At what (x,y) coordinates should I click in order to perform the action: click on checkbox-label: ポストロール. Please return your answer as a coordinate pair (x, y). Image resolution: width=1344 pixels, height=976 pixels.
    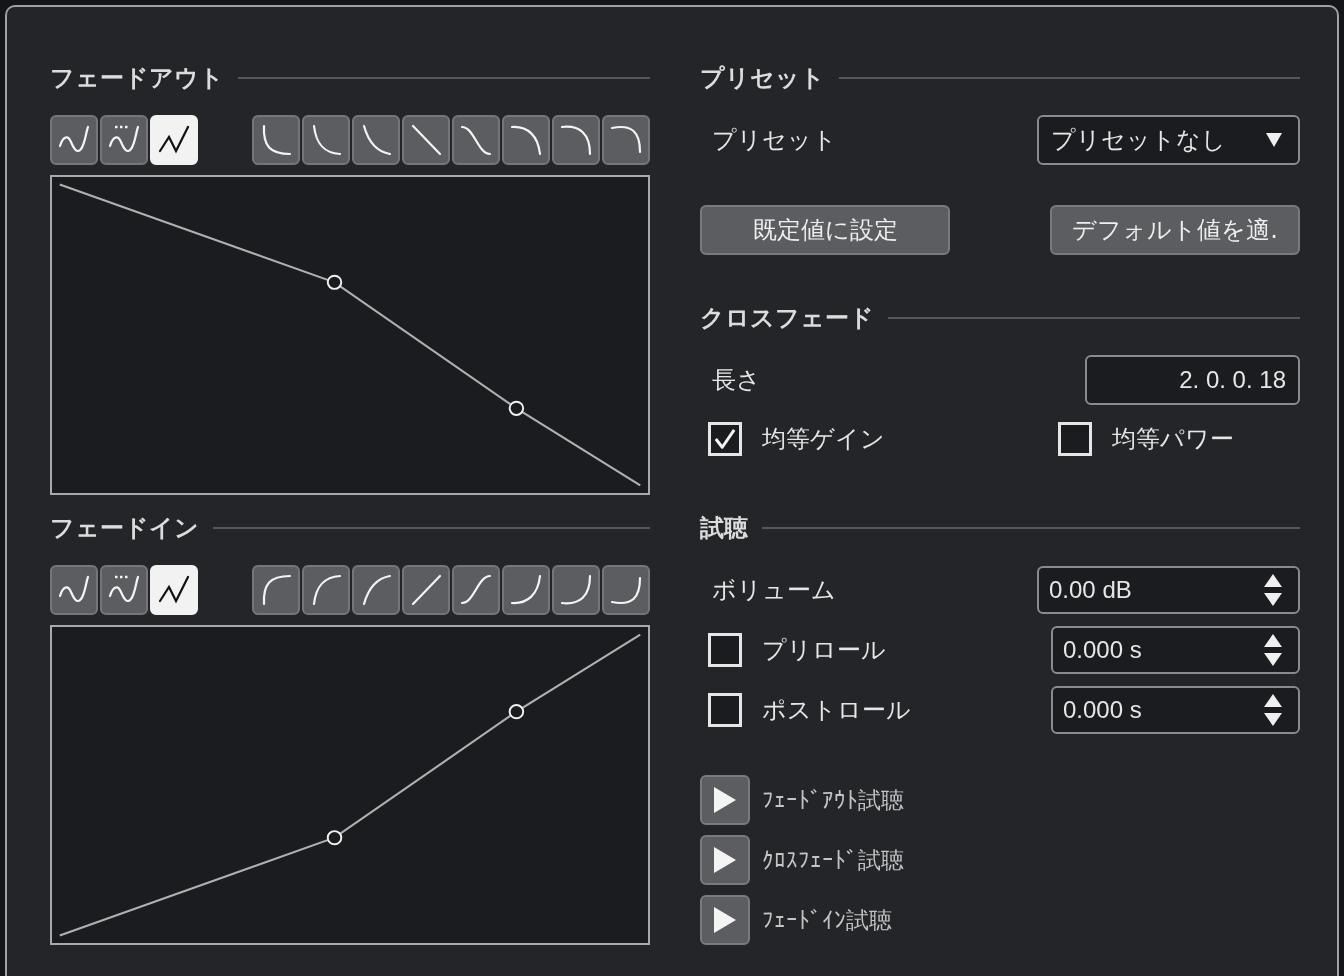
    Looking at the image, I should click on (836, 710).